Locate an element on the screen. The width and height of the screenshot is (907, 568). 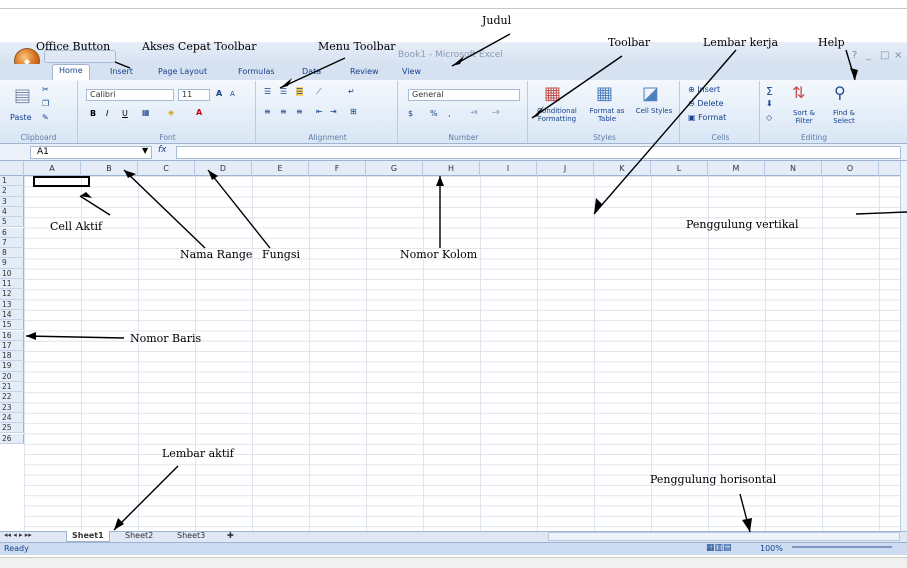
annotation-cell-aktif: Cell Aktif is located at coordinates (76, 226).